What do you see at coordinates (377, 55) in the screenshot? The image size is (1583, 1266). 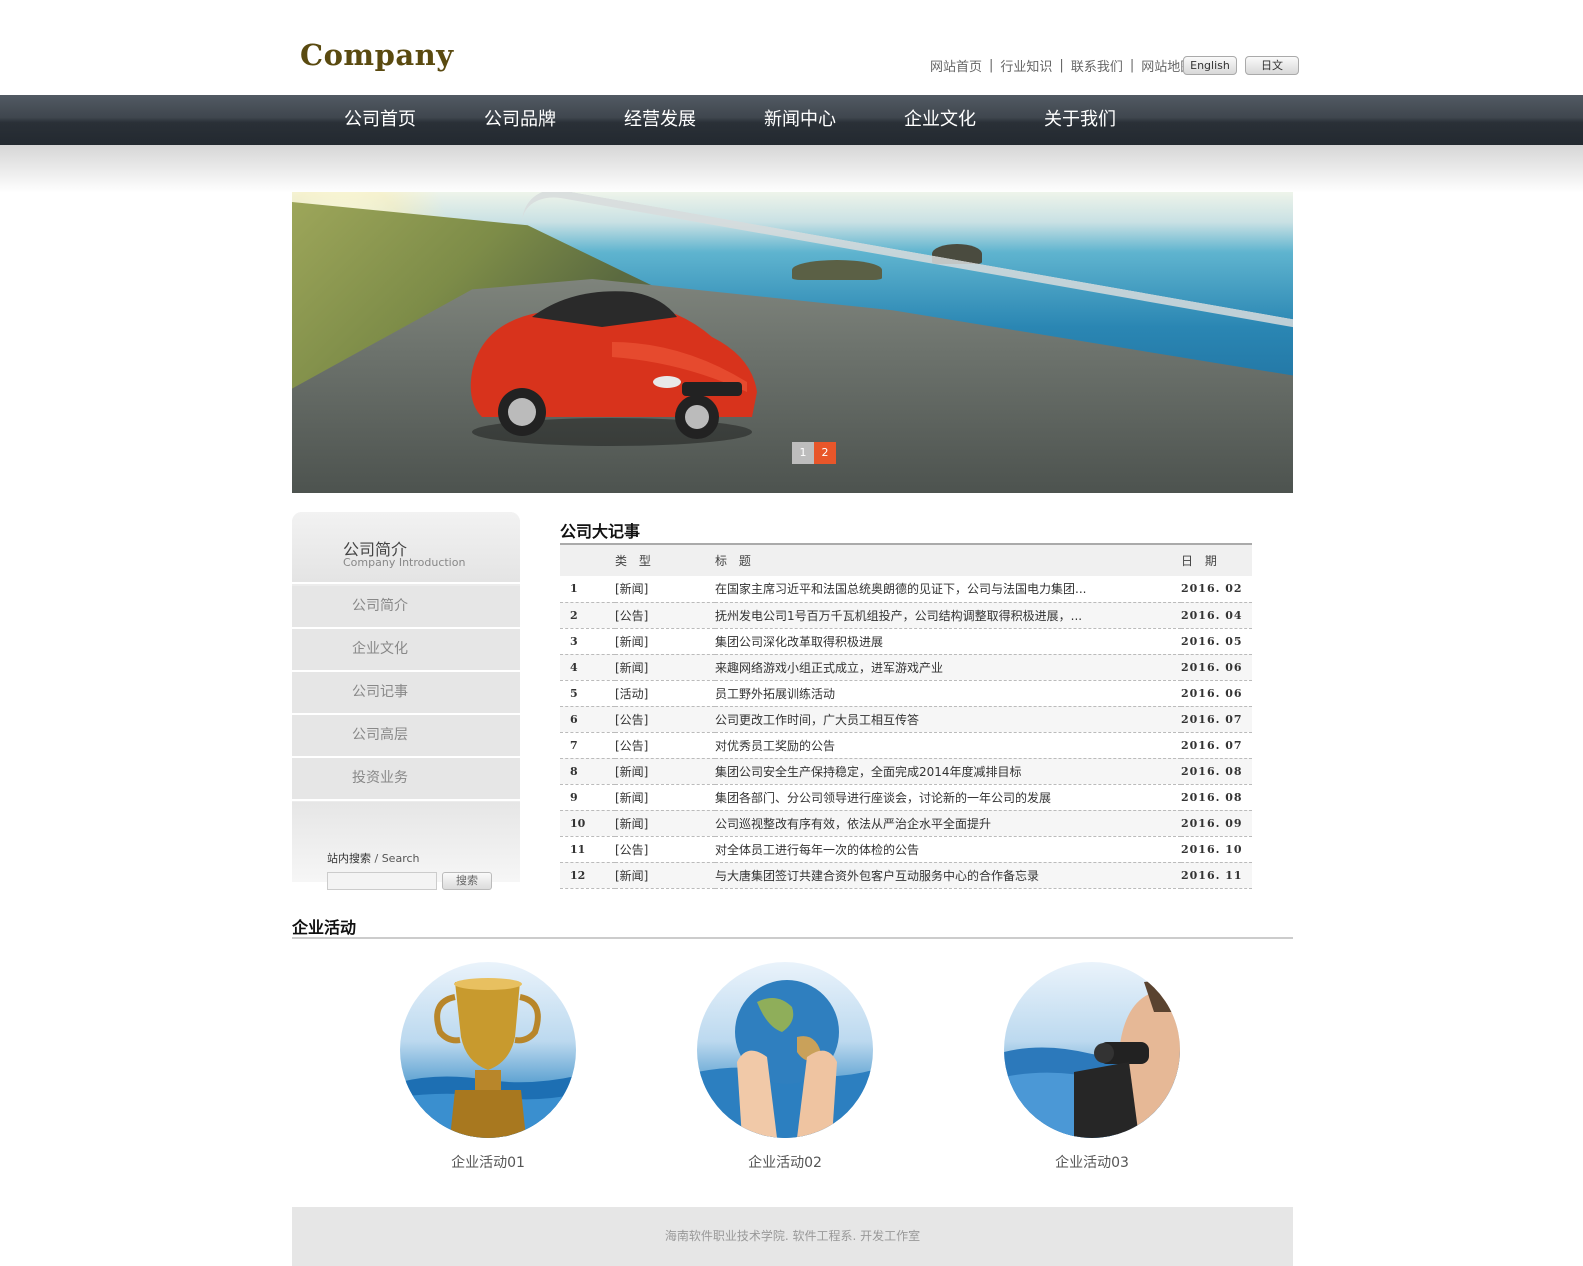 I see `company-logo: Company` at bounding box center [377, 55].